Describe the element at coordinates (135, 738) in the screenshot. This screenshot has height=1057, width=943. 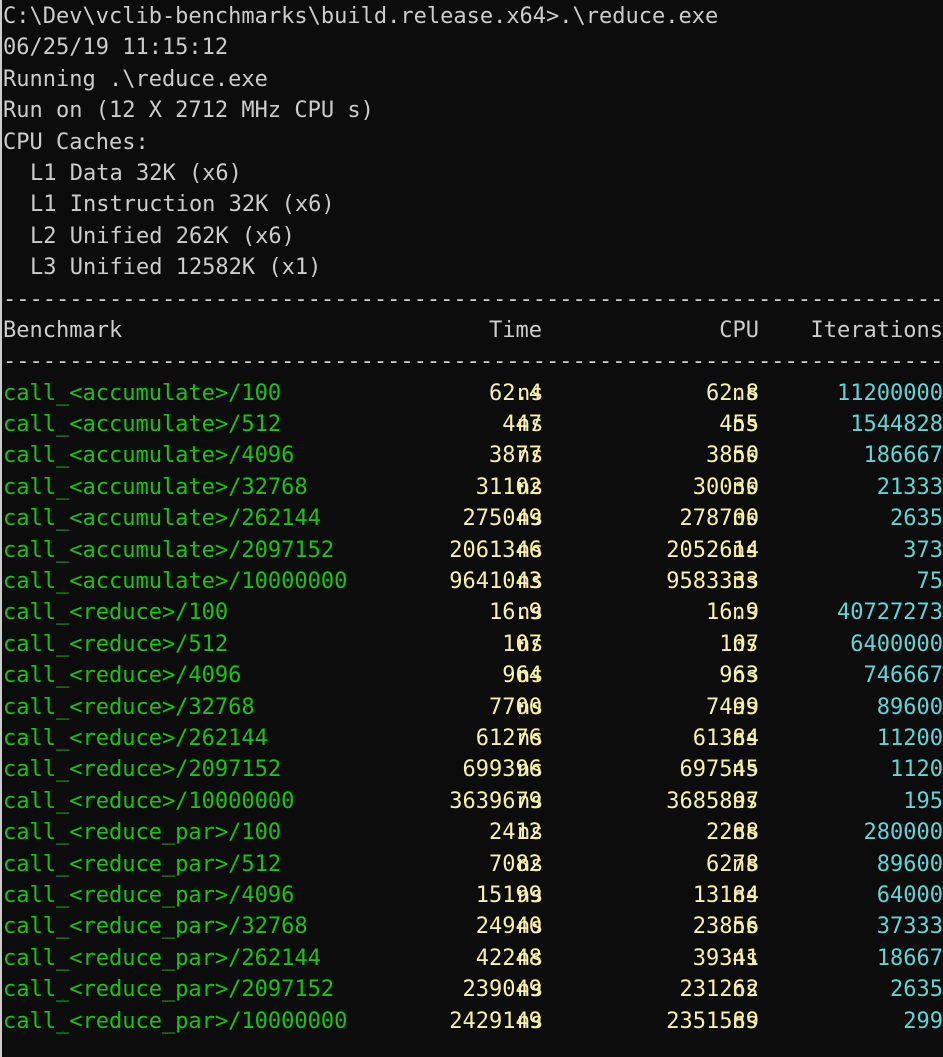
I see `benchmark-name: call_<reduce>/262144` at that location.